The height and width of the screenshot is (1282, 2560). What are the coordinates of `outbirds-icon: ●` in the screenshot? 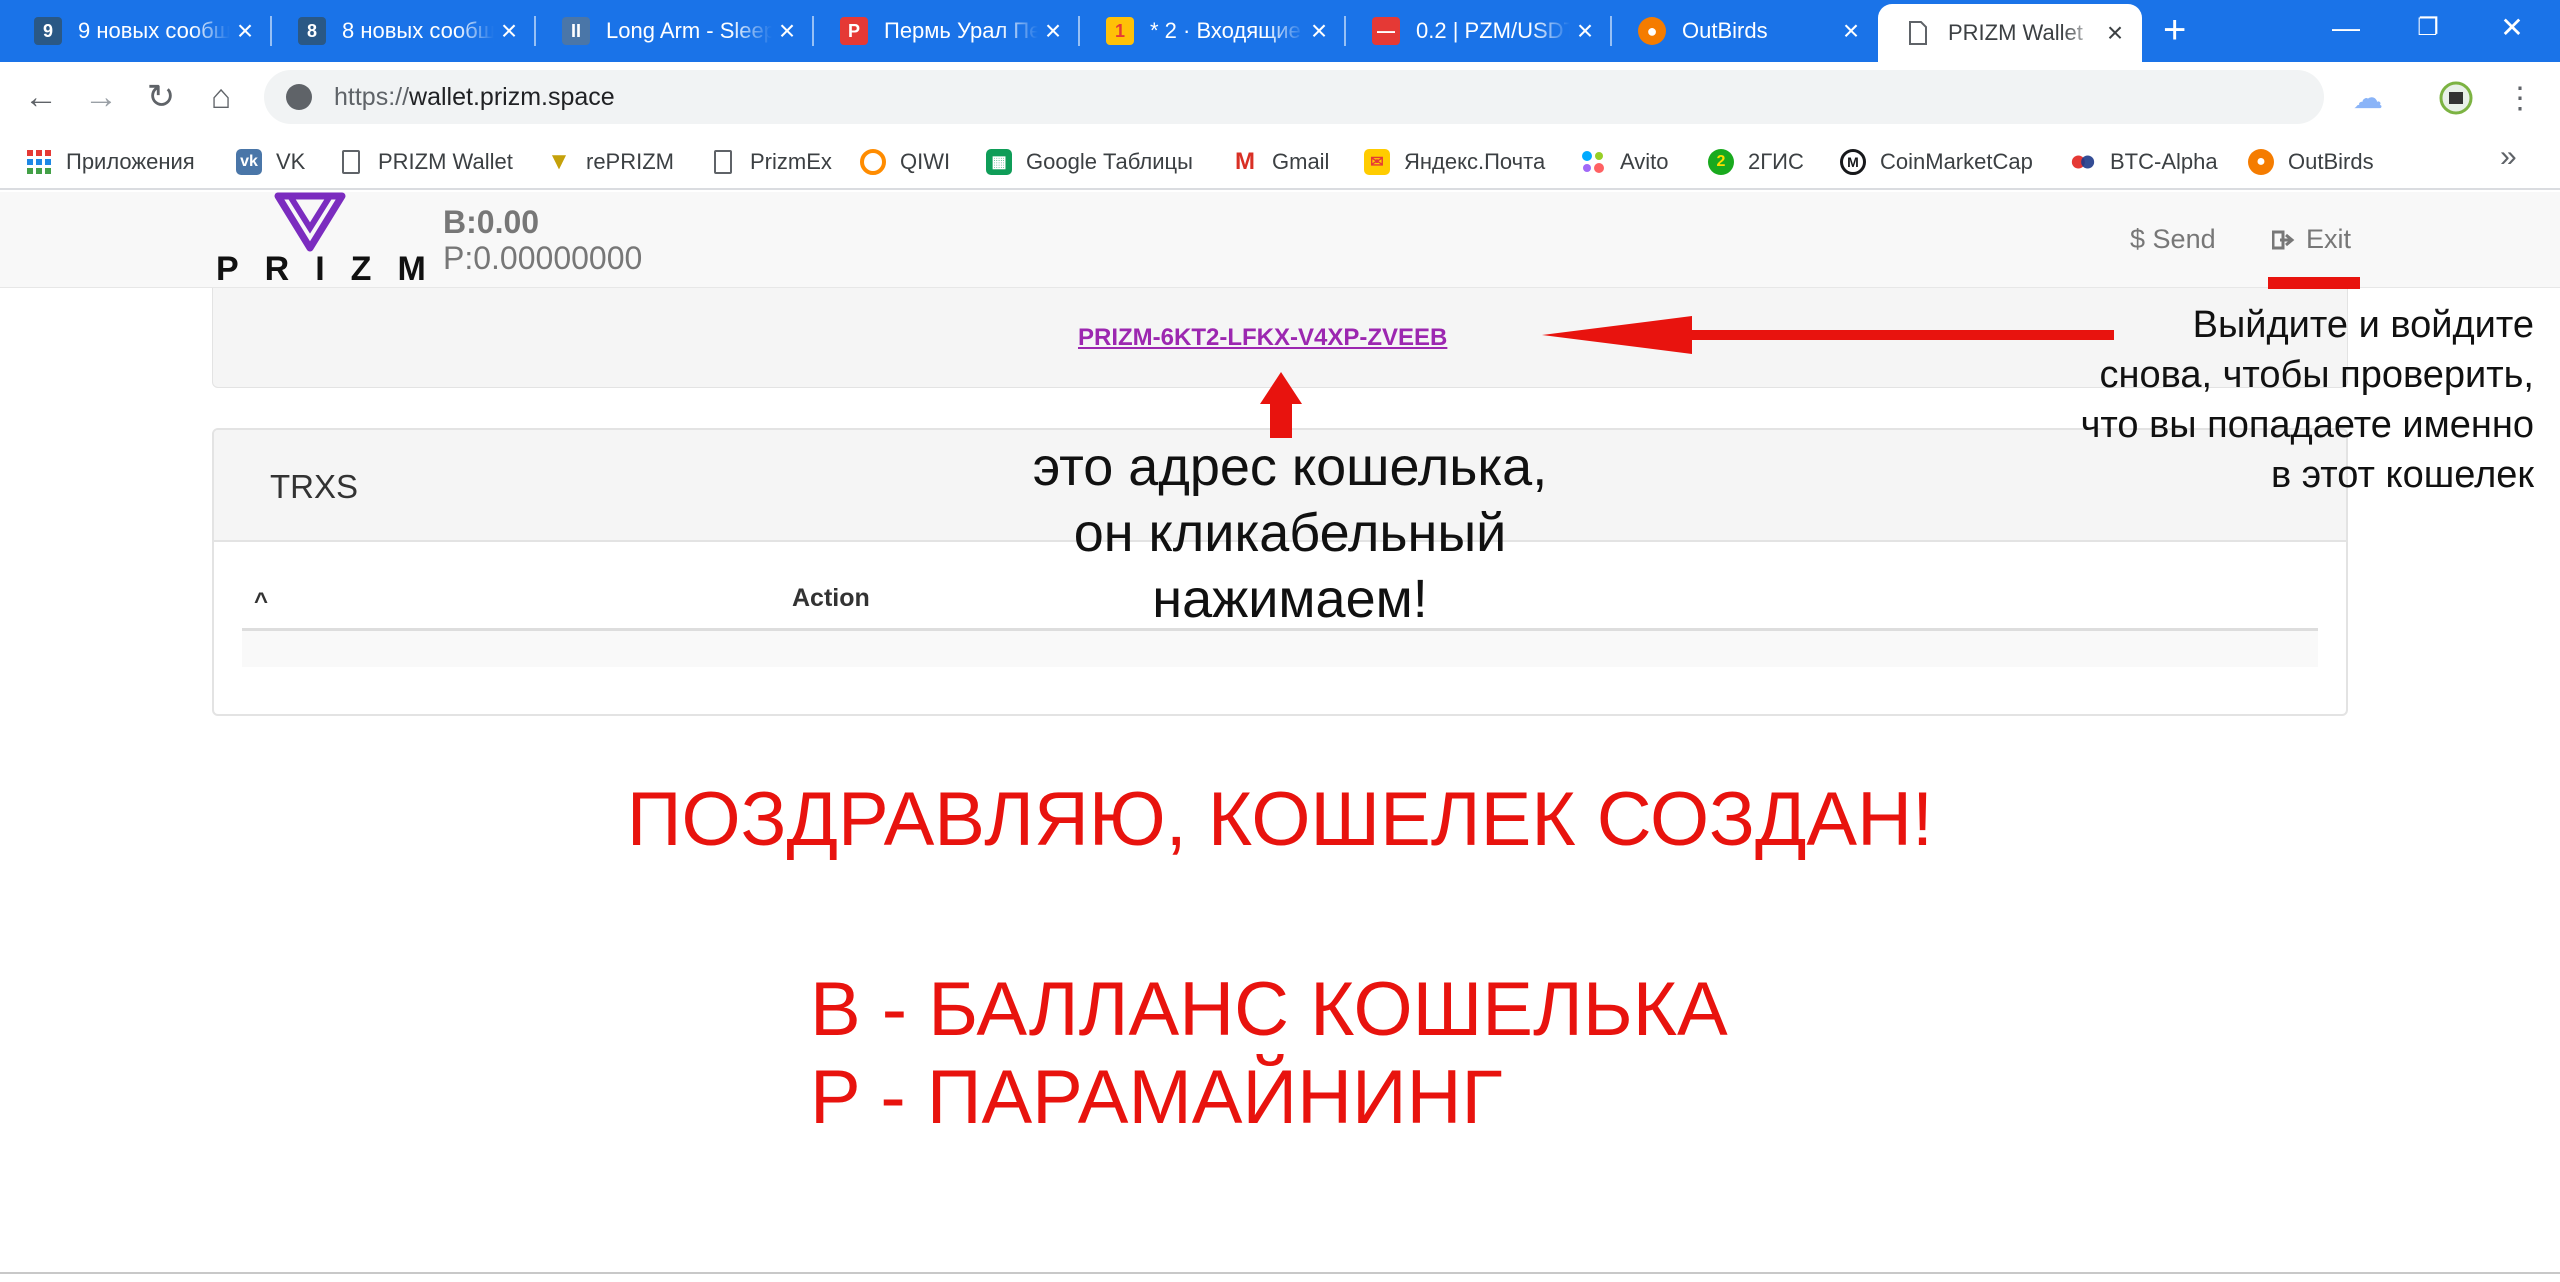 It's located at (2261, 162).